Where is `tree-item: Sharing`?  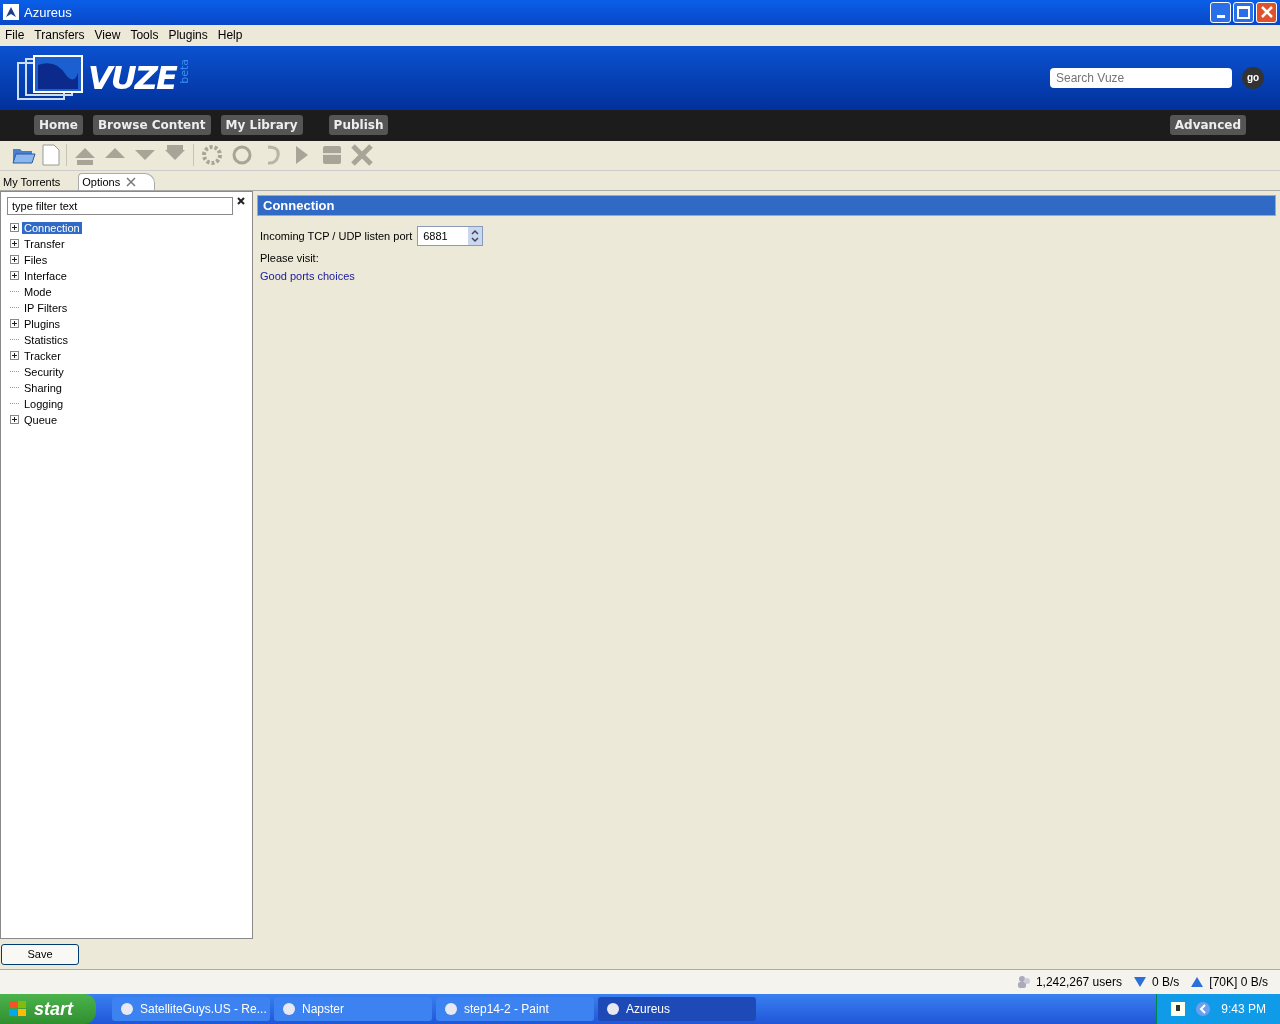
tree-item: Sharing is located at coordinates (43, 387).